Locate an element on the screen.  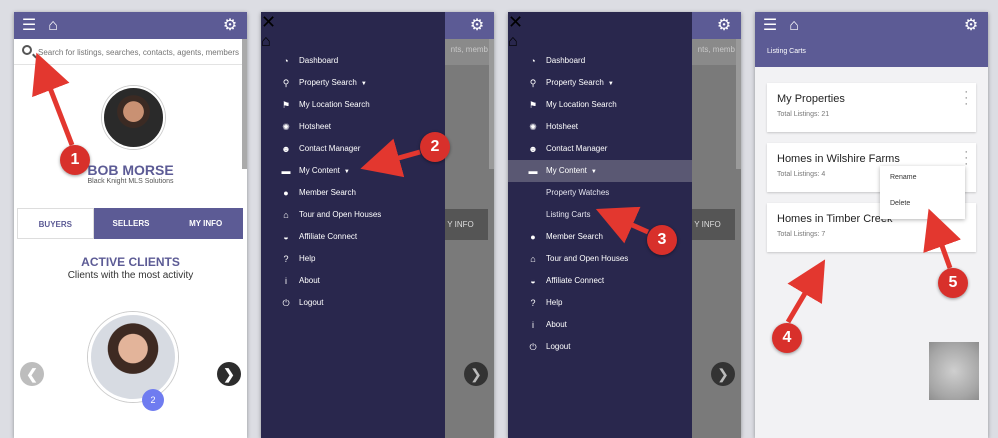
cart-card: My Properties Total Listings: 21 · · · is located at coordinates (871, 107).